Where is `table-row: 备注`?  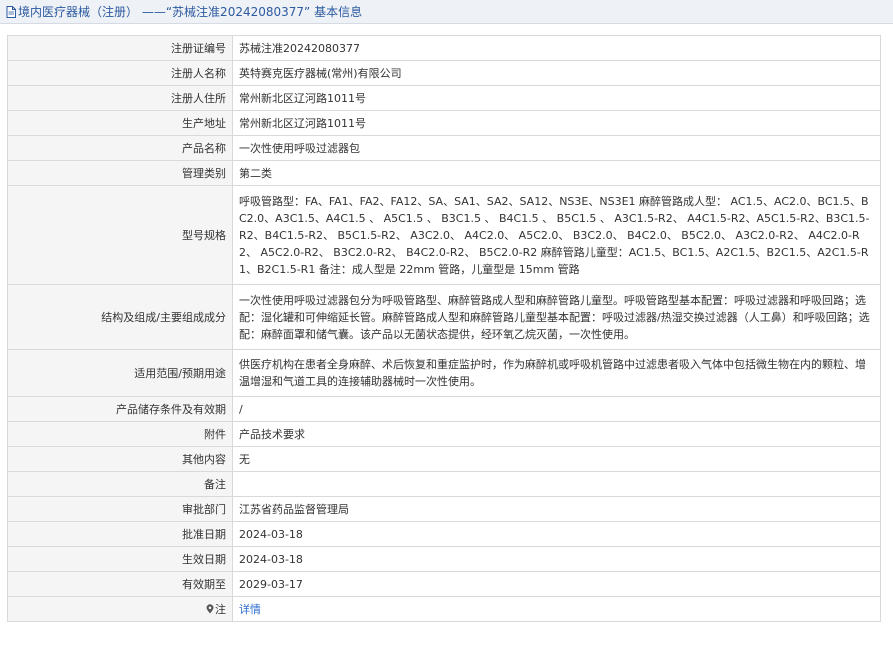
table-row: 备注 is located at coordinates (444, 484).